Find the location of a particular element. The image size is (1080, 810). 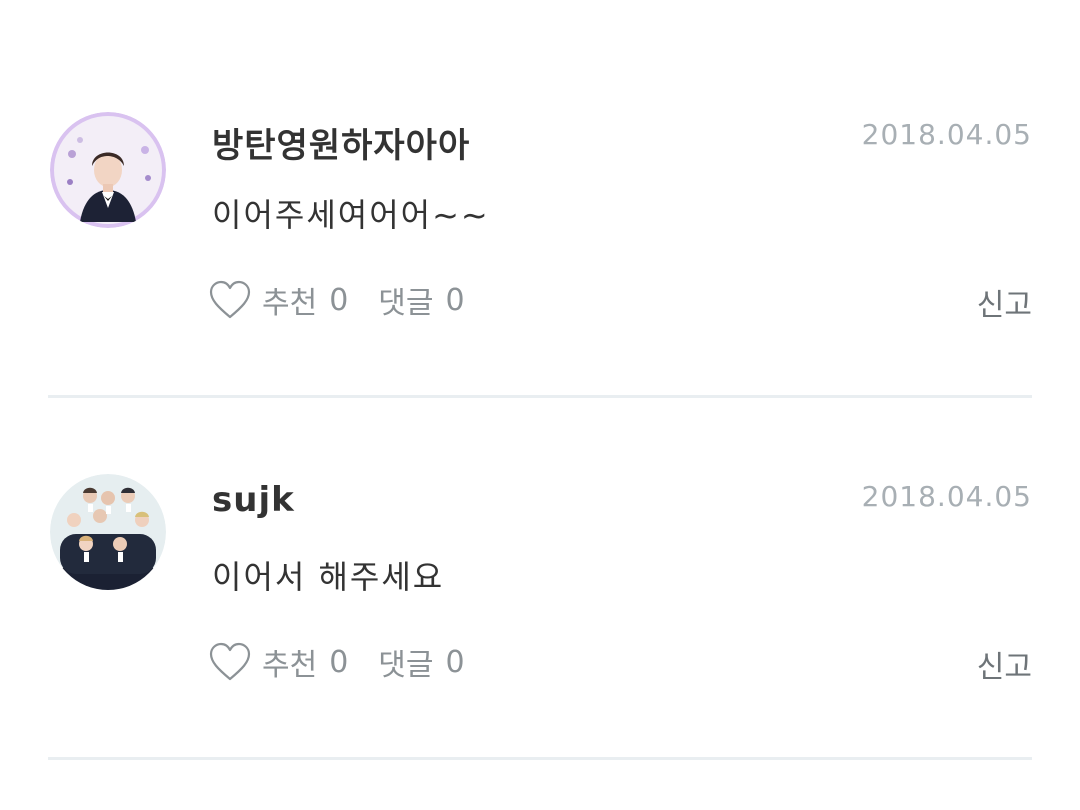

username: 방탄영원하자아아 is located at coordinates (341, 142).